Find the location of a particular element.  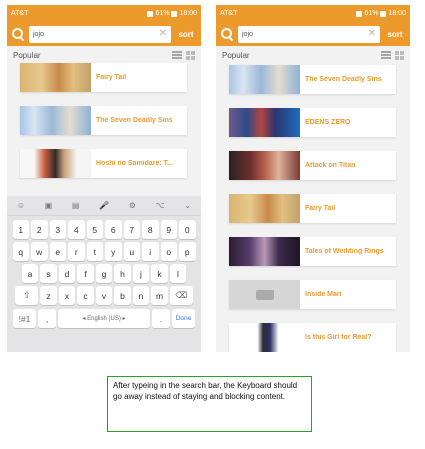

manga-title: Tales of Wedding Rings is located at coordinates (348, 251).